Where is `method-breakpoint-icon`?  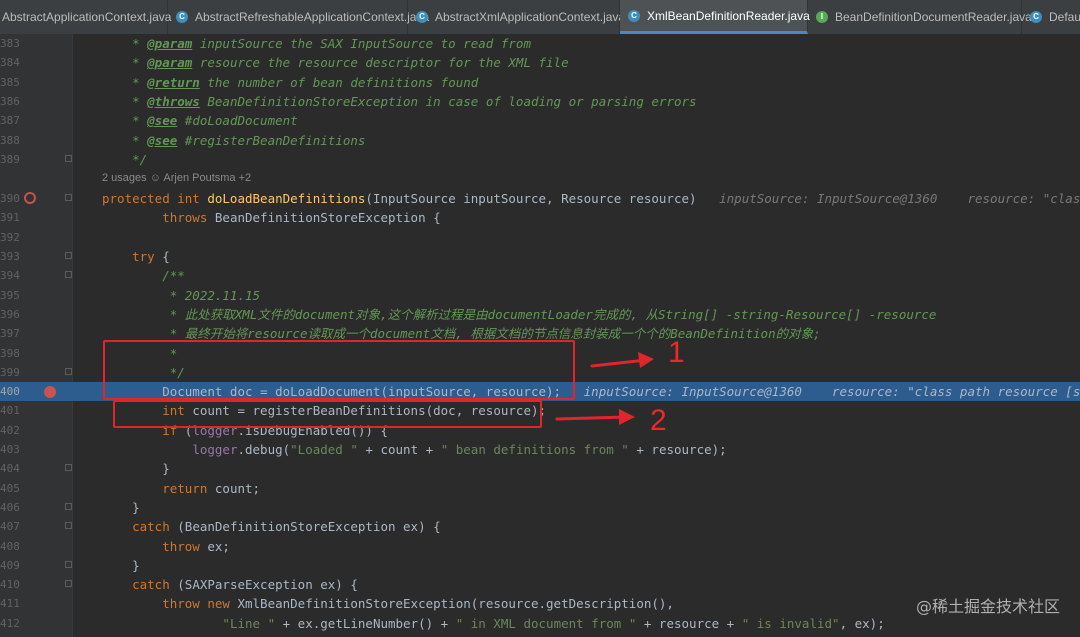 method-breakpoint-icon is located at coordinates (30, 198).